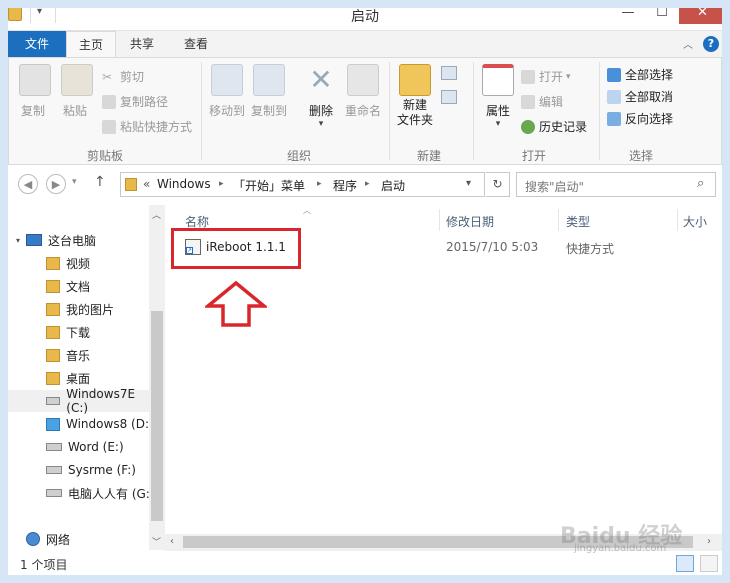  I want to click on nav-item: 音乐, so click(68, 355).